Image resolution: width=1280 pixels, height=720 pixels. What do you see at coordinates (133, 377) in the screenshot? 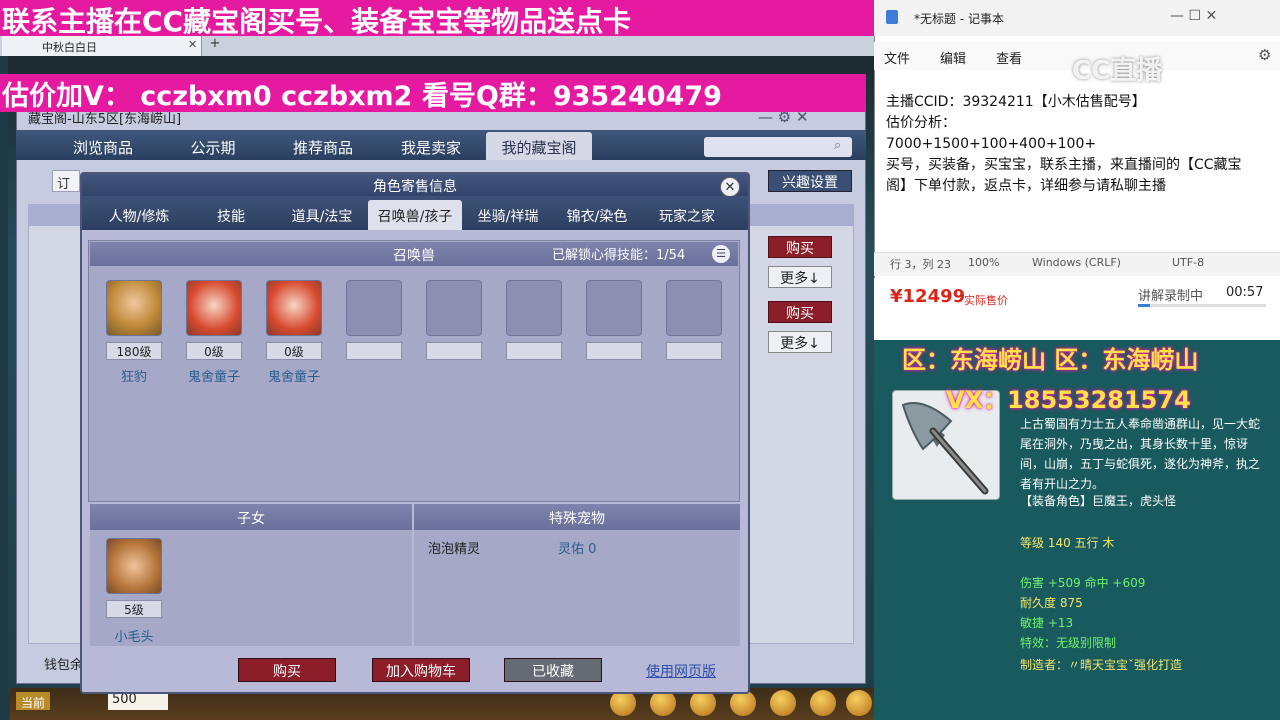
I see `pet-name: 狂豹` at bounding box center [133, 377].